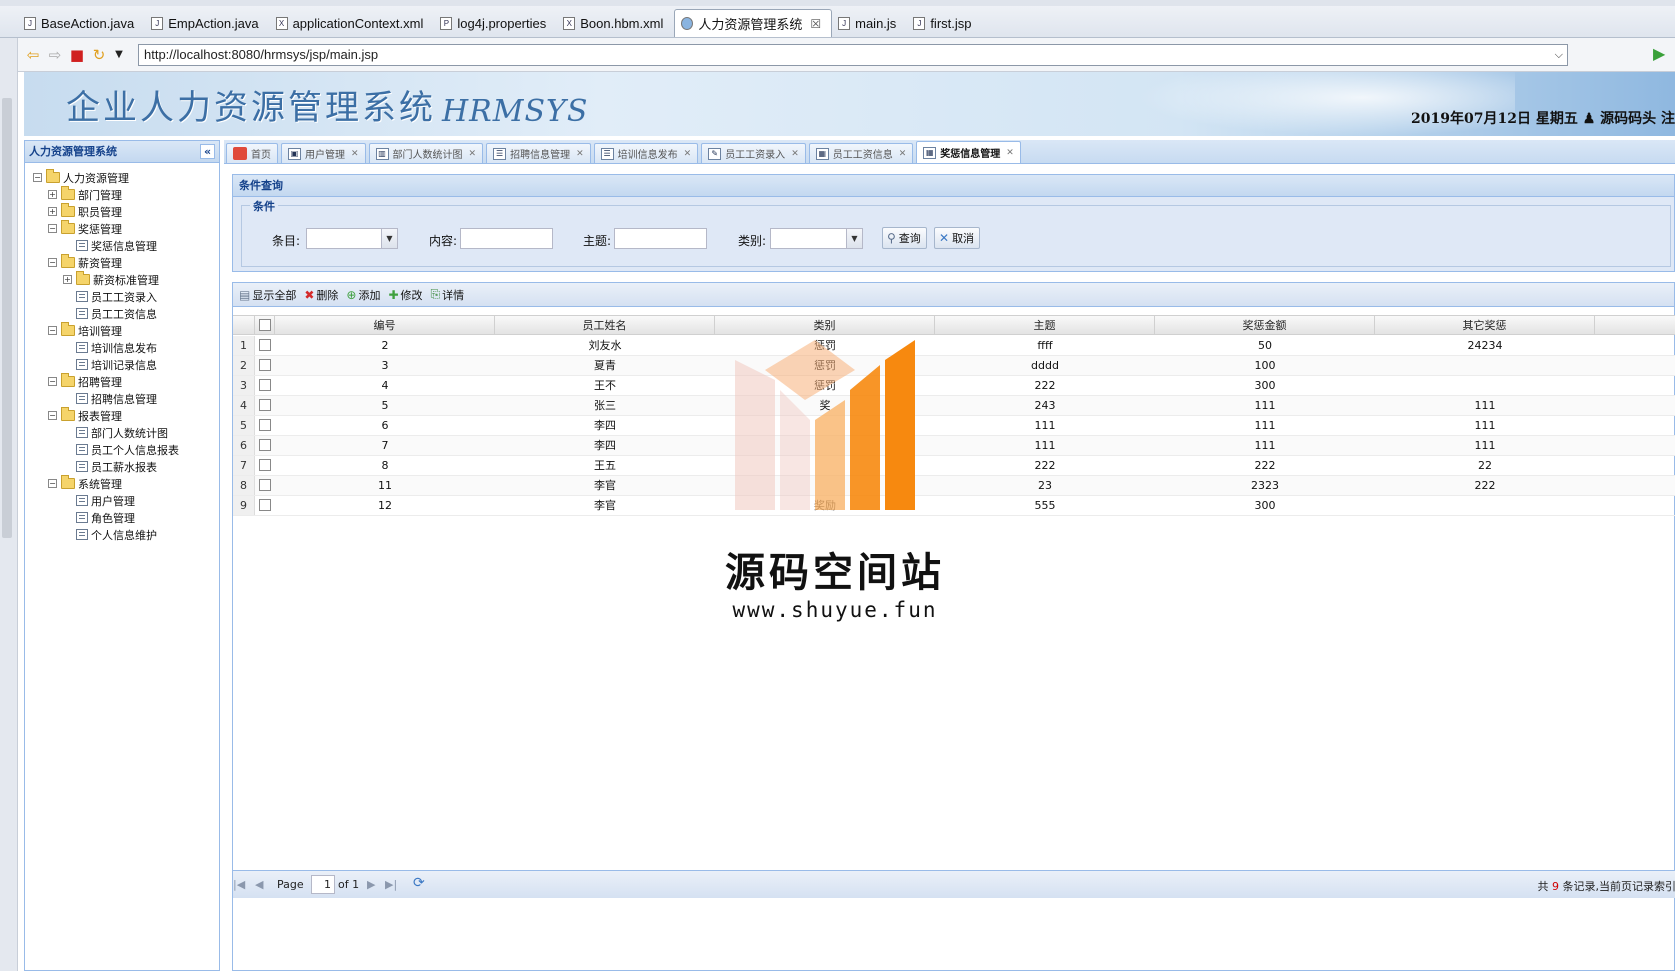 The width and height of the screenshot is (1675, 971). Describe the element at coordinates (363, 295) in the screenshot. I see `add-button: ⊕ 添加` at that location.